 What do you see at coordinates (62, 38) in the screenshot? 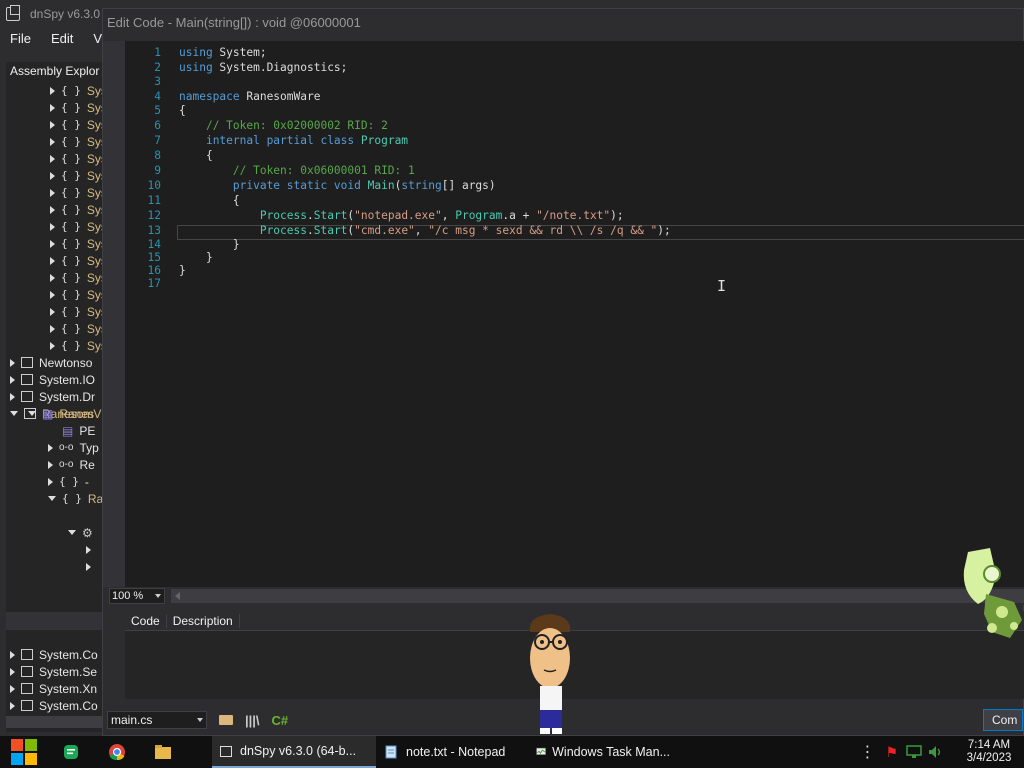
I see `menu-edit: Edit` at bounding box center [62, 38].